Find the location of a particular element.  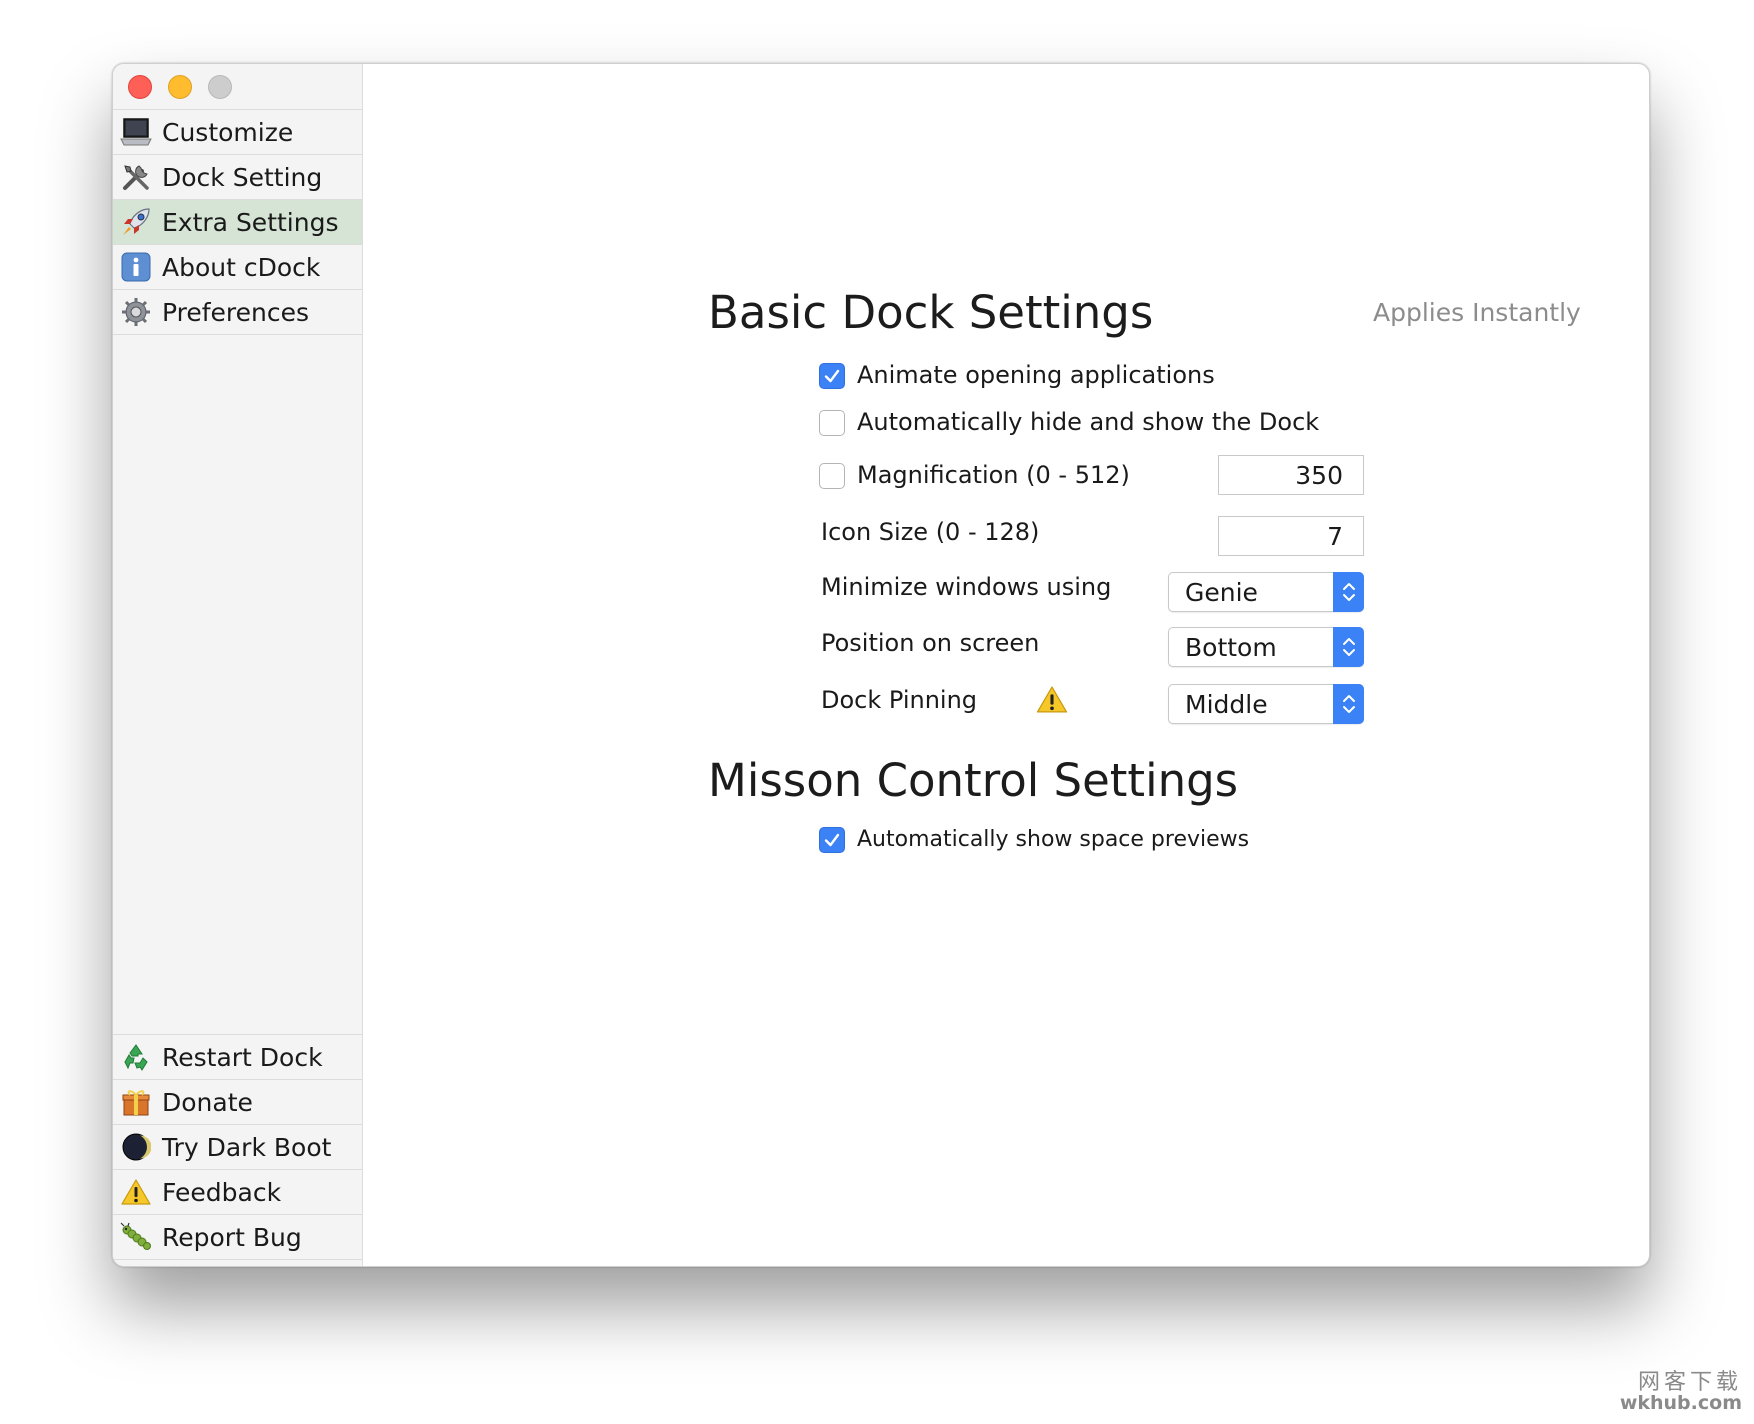

animate-label: Animate opening applications is located at coordinates (1036, 375).